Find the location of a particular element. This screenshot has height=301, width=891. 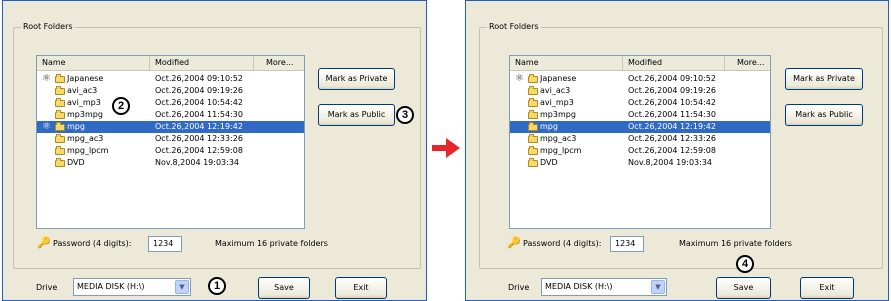

folder-name: mpg_ac3 is located at coordinates (85, 138).